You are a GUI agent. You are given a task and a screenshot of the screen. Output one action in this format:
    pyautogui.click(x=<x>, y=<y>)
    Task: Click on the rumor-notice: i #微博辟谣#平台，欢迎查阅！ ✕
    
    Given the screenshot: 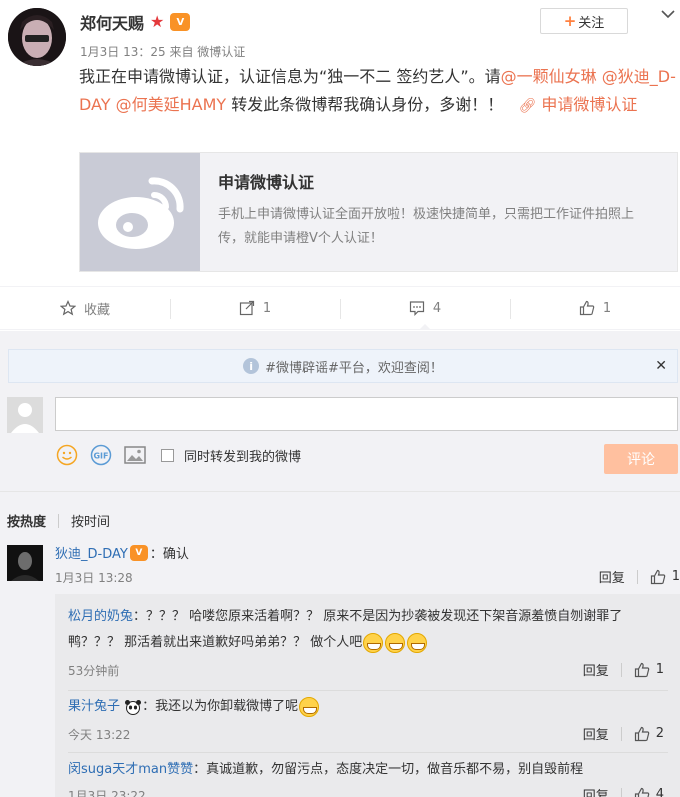 What is the action you would take?
    pyautogui.click(x=343, y=366)
    